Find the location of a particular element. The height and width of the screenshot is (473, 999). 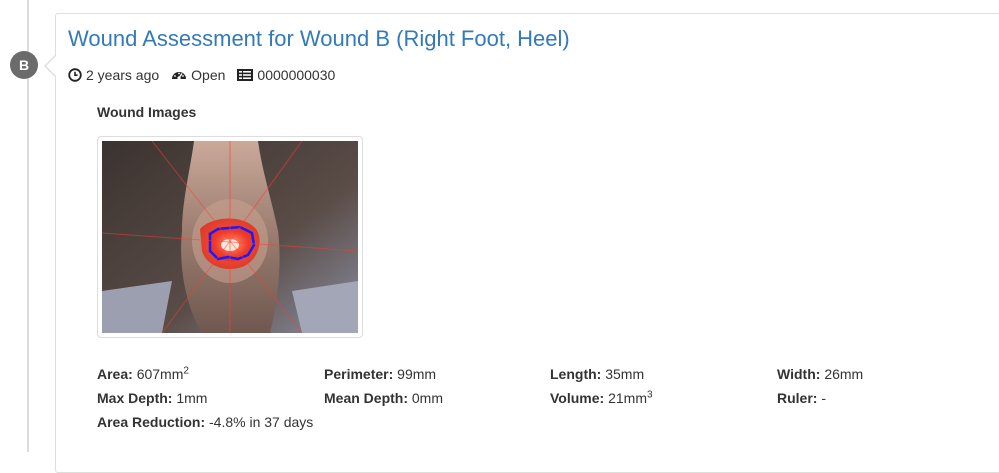

meta-status: Open is located at coordinates (198, 75).